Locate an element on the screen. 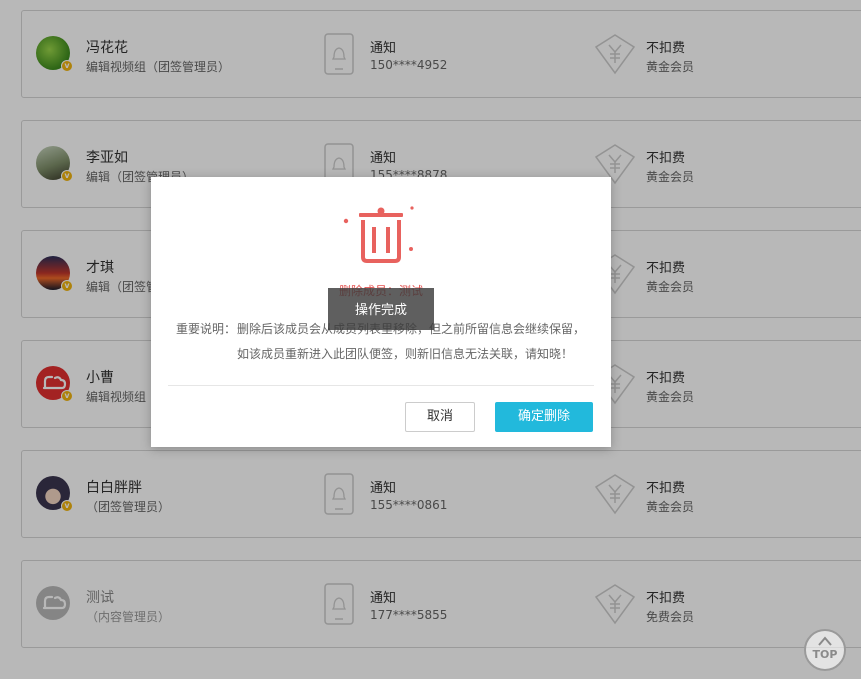 The height and width of the screenshot is (679, 861). chevron-up-icon is located at coordinates (825, 641).